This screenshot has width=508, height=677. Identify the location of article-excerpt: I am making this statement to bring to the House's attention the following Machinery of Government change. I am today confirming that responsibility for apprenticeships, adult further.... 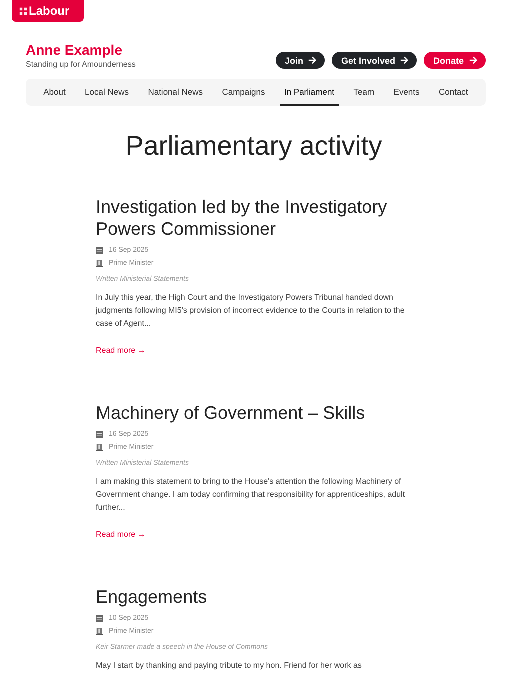
(251, 495).